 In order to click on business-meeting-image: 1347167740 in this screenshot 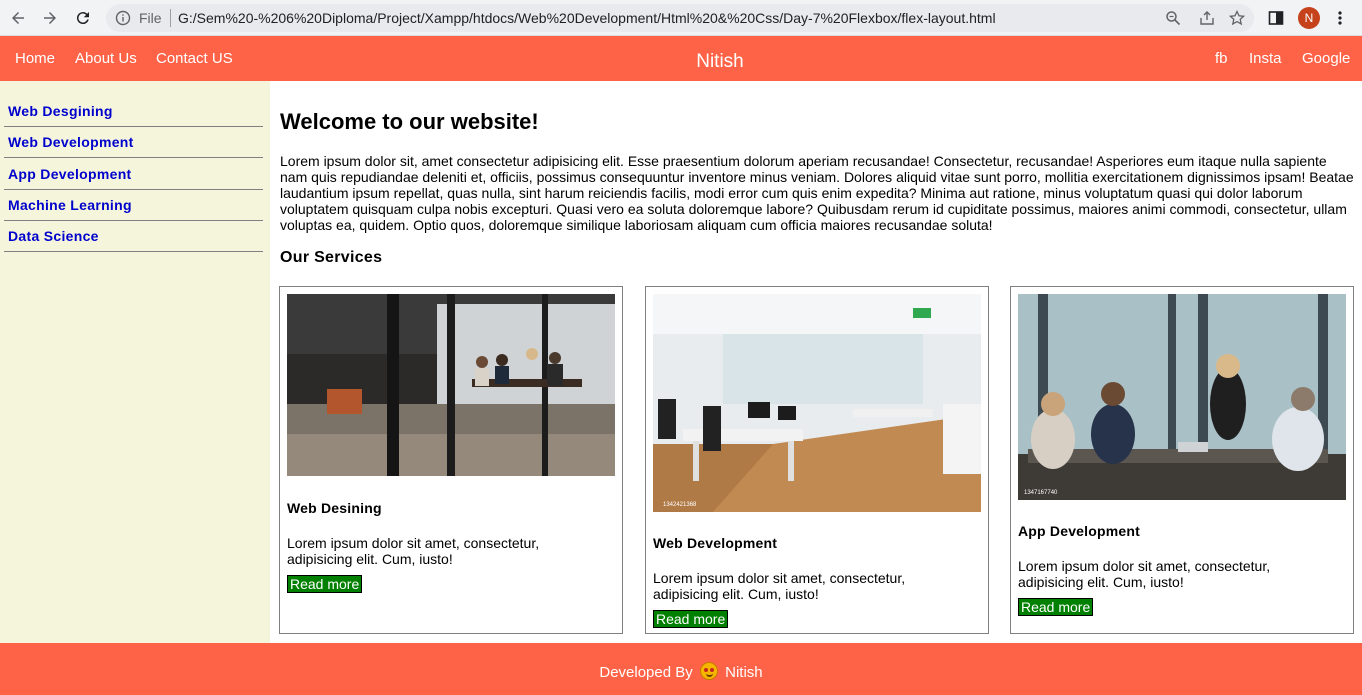, I will do `click(1182, 397)`.